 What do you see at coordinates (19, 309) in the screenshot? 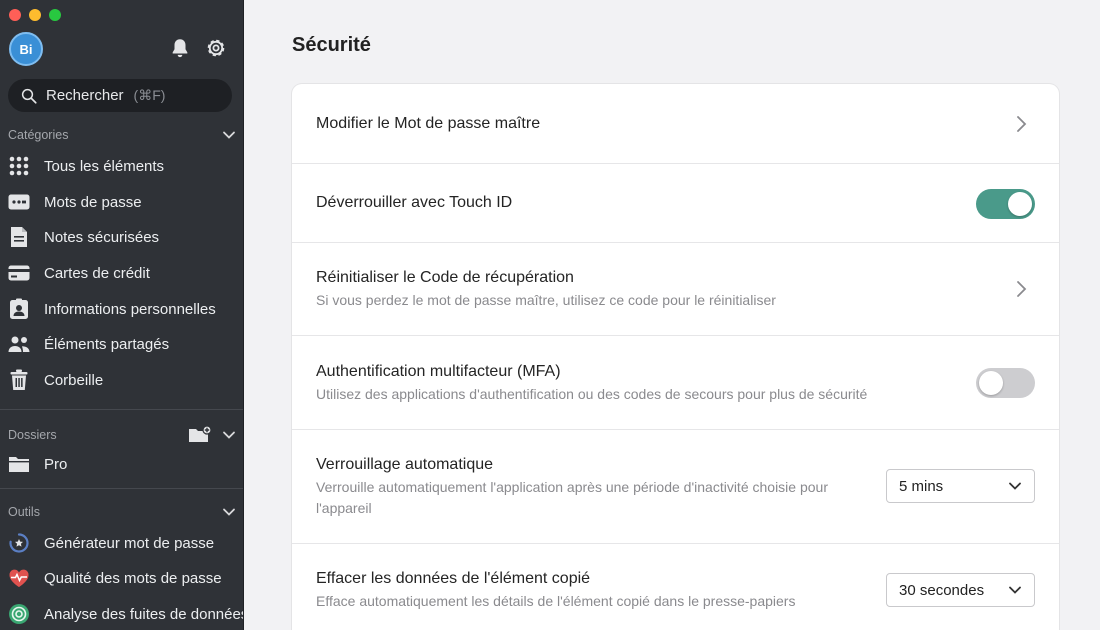
I see `id-badge-icon` at bounding box center [19, 309].